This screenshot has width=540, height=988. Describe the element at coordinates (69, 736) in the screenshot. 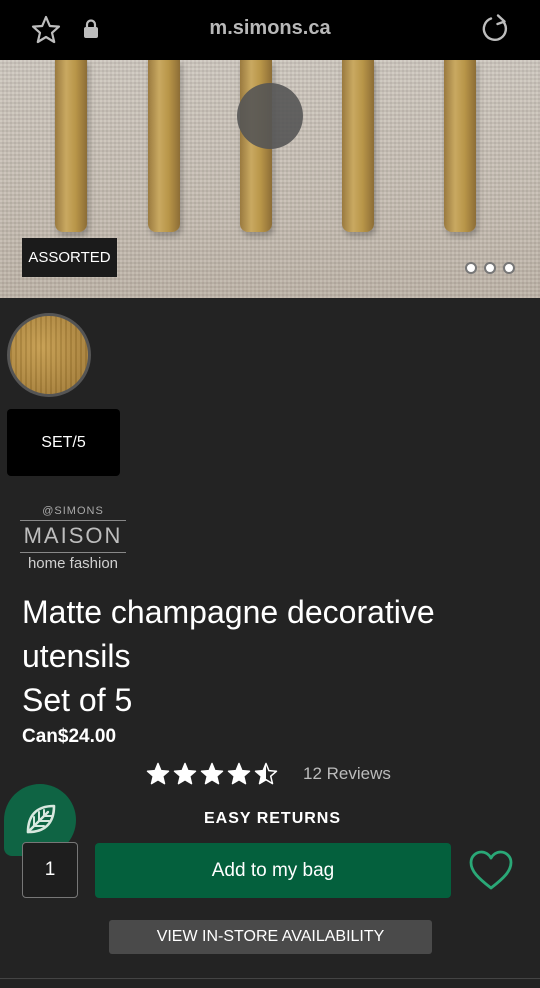

I see `product-price: Can$24.00` at that location.